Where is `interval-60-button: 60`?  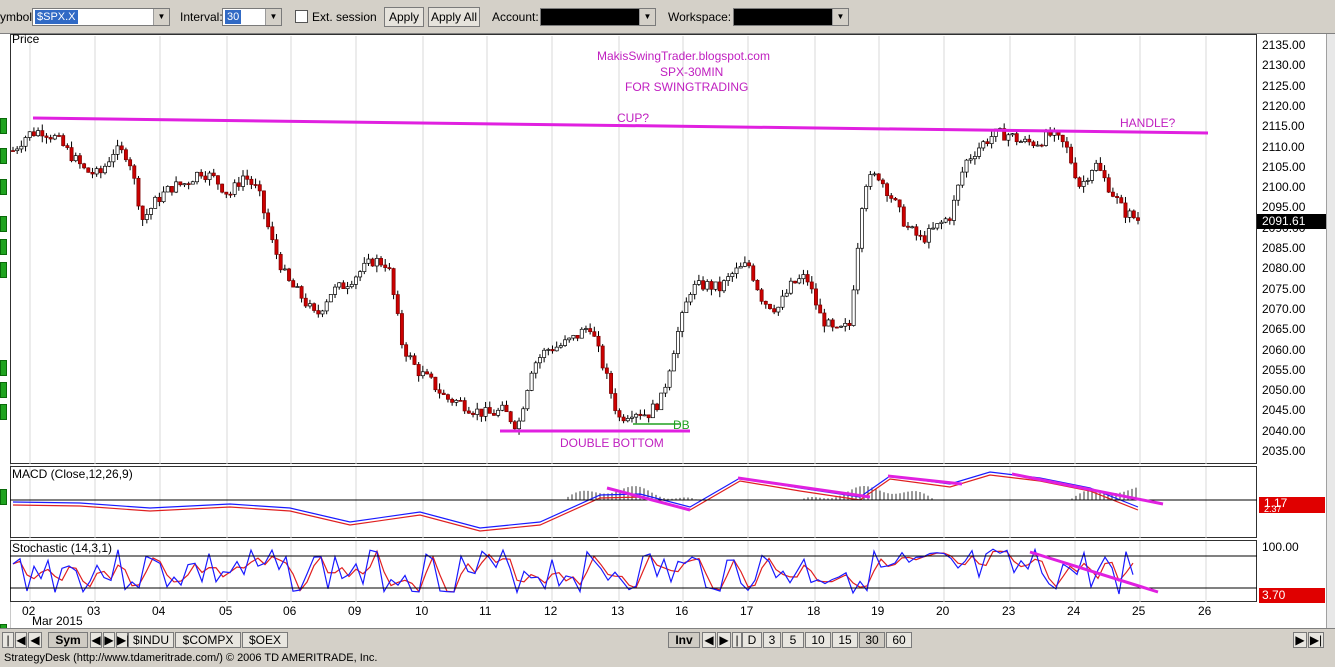
interval-60-button: 60 is located at coordinates (899, 640).